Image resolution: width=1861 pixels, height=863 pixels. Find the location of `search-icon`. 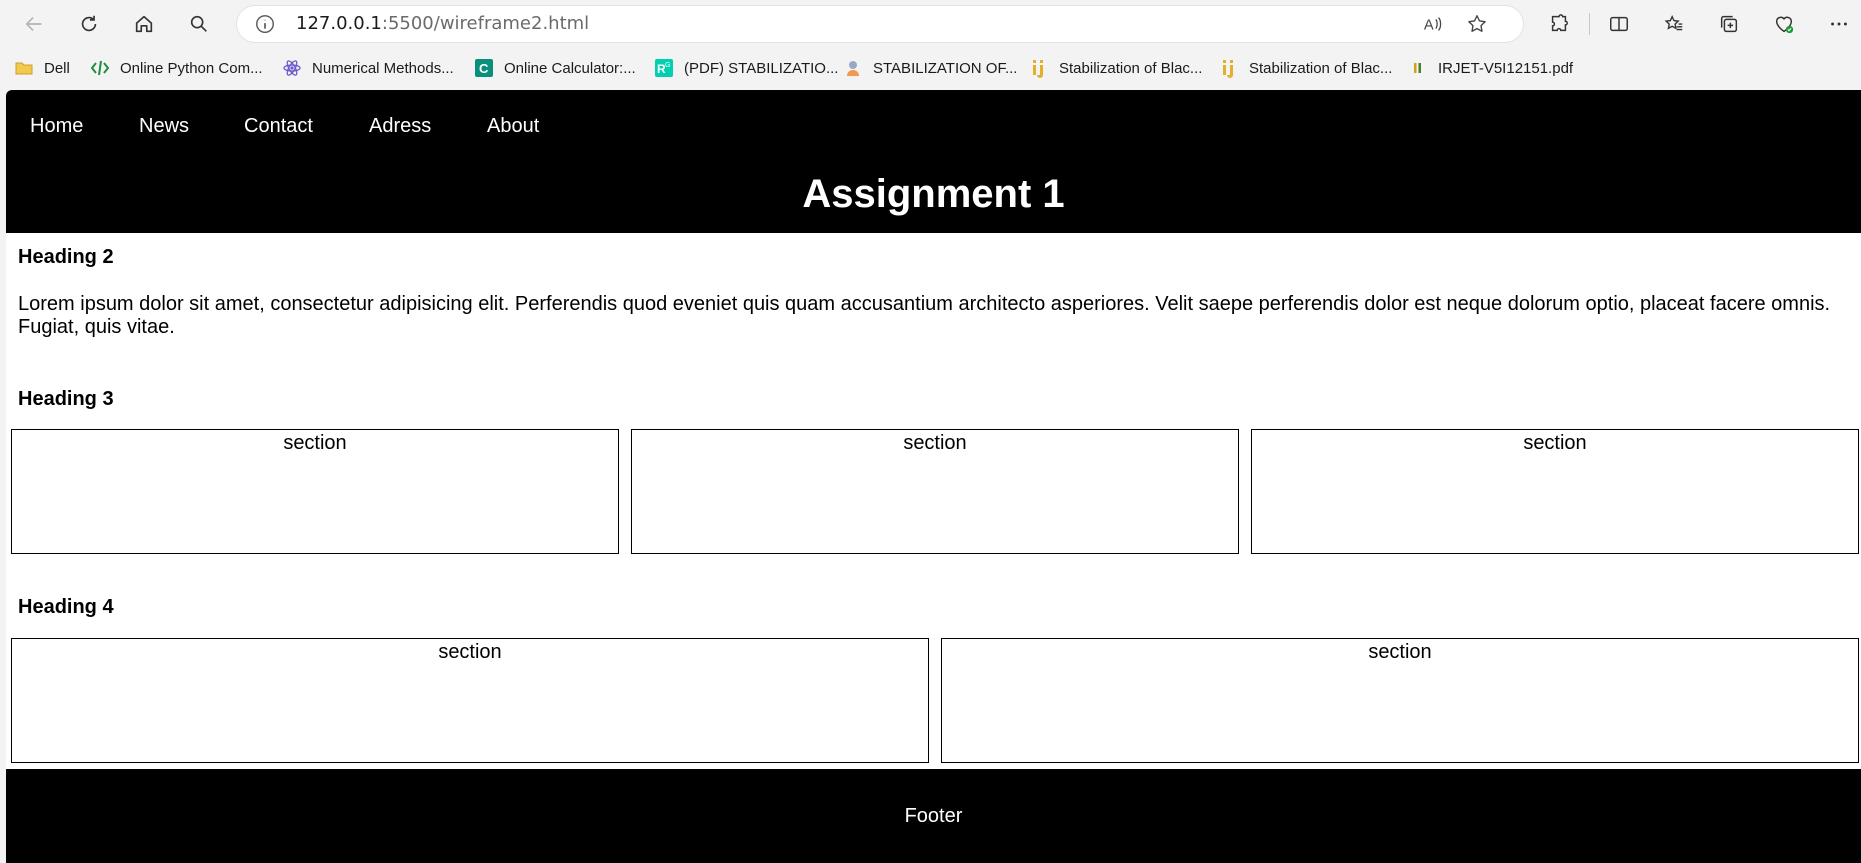

search-icon is located at coordinates (198, 23).